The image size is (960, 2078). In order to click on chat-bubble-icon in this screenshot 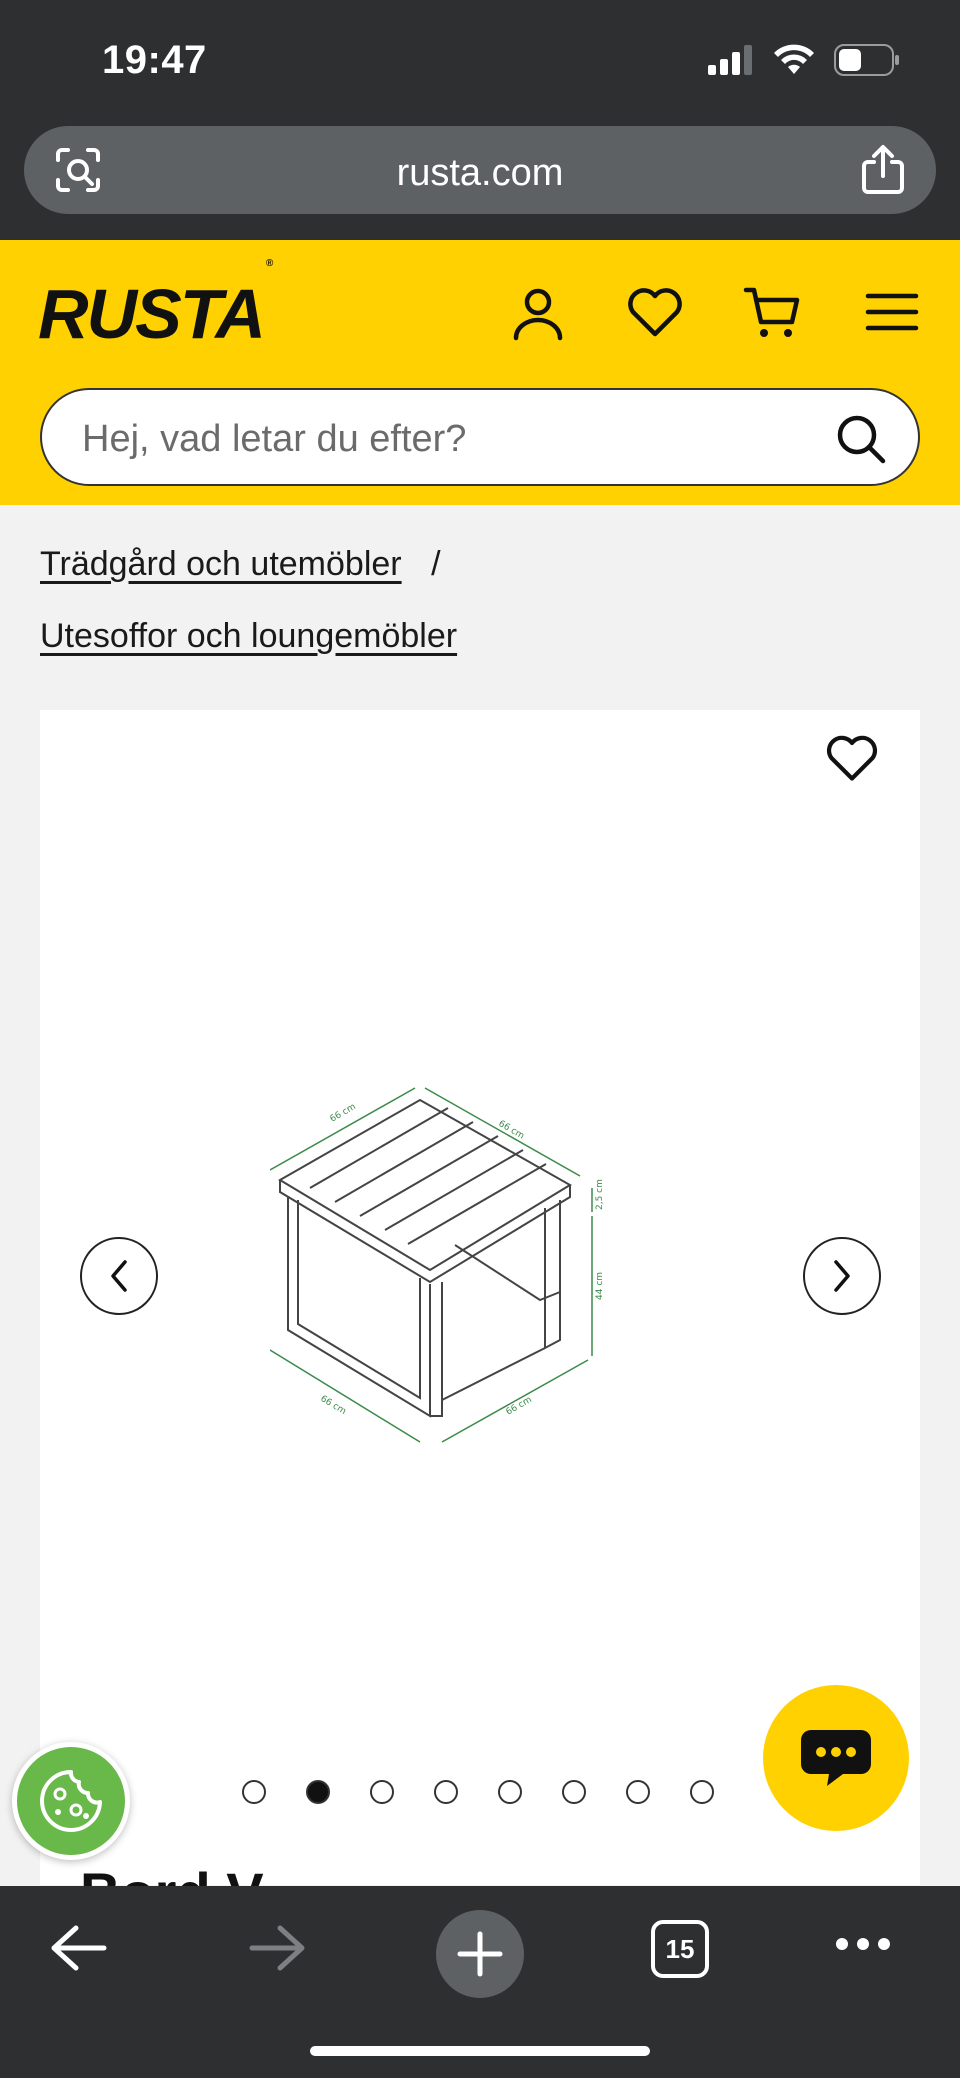, I will do `click(836, 1758)`.